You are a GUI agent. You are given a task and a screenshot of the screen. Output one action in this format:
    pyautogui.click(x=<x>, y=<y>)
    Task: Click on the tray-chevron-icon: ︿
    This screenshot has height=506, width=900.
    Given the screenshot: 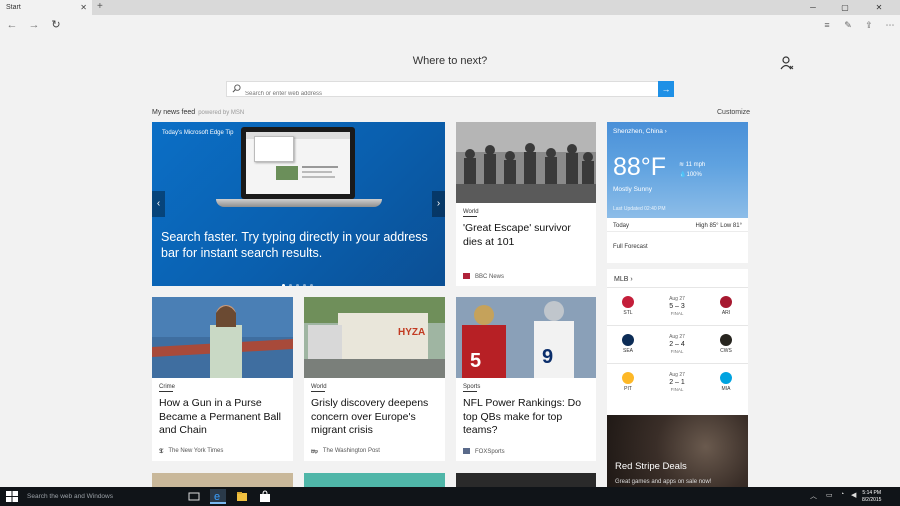 What is the action you would take?
    pyautogui.click(x=813, y=496)
    